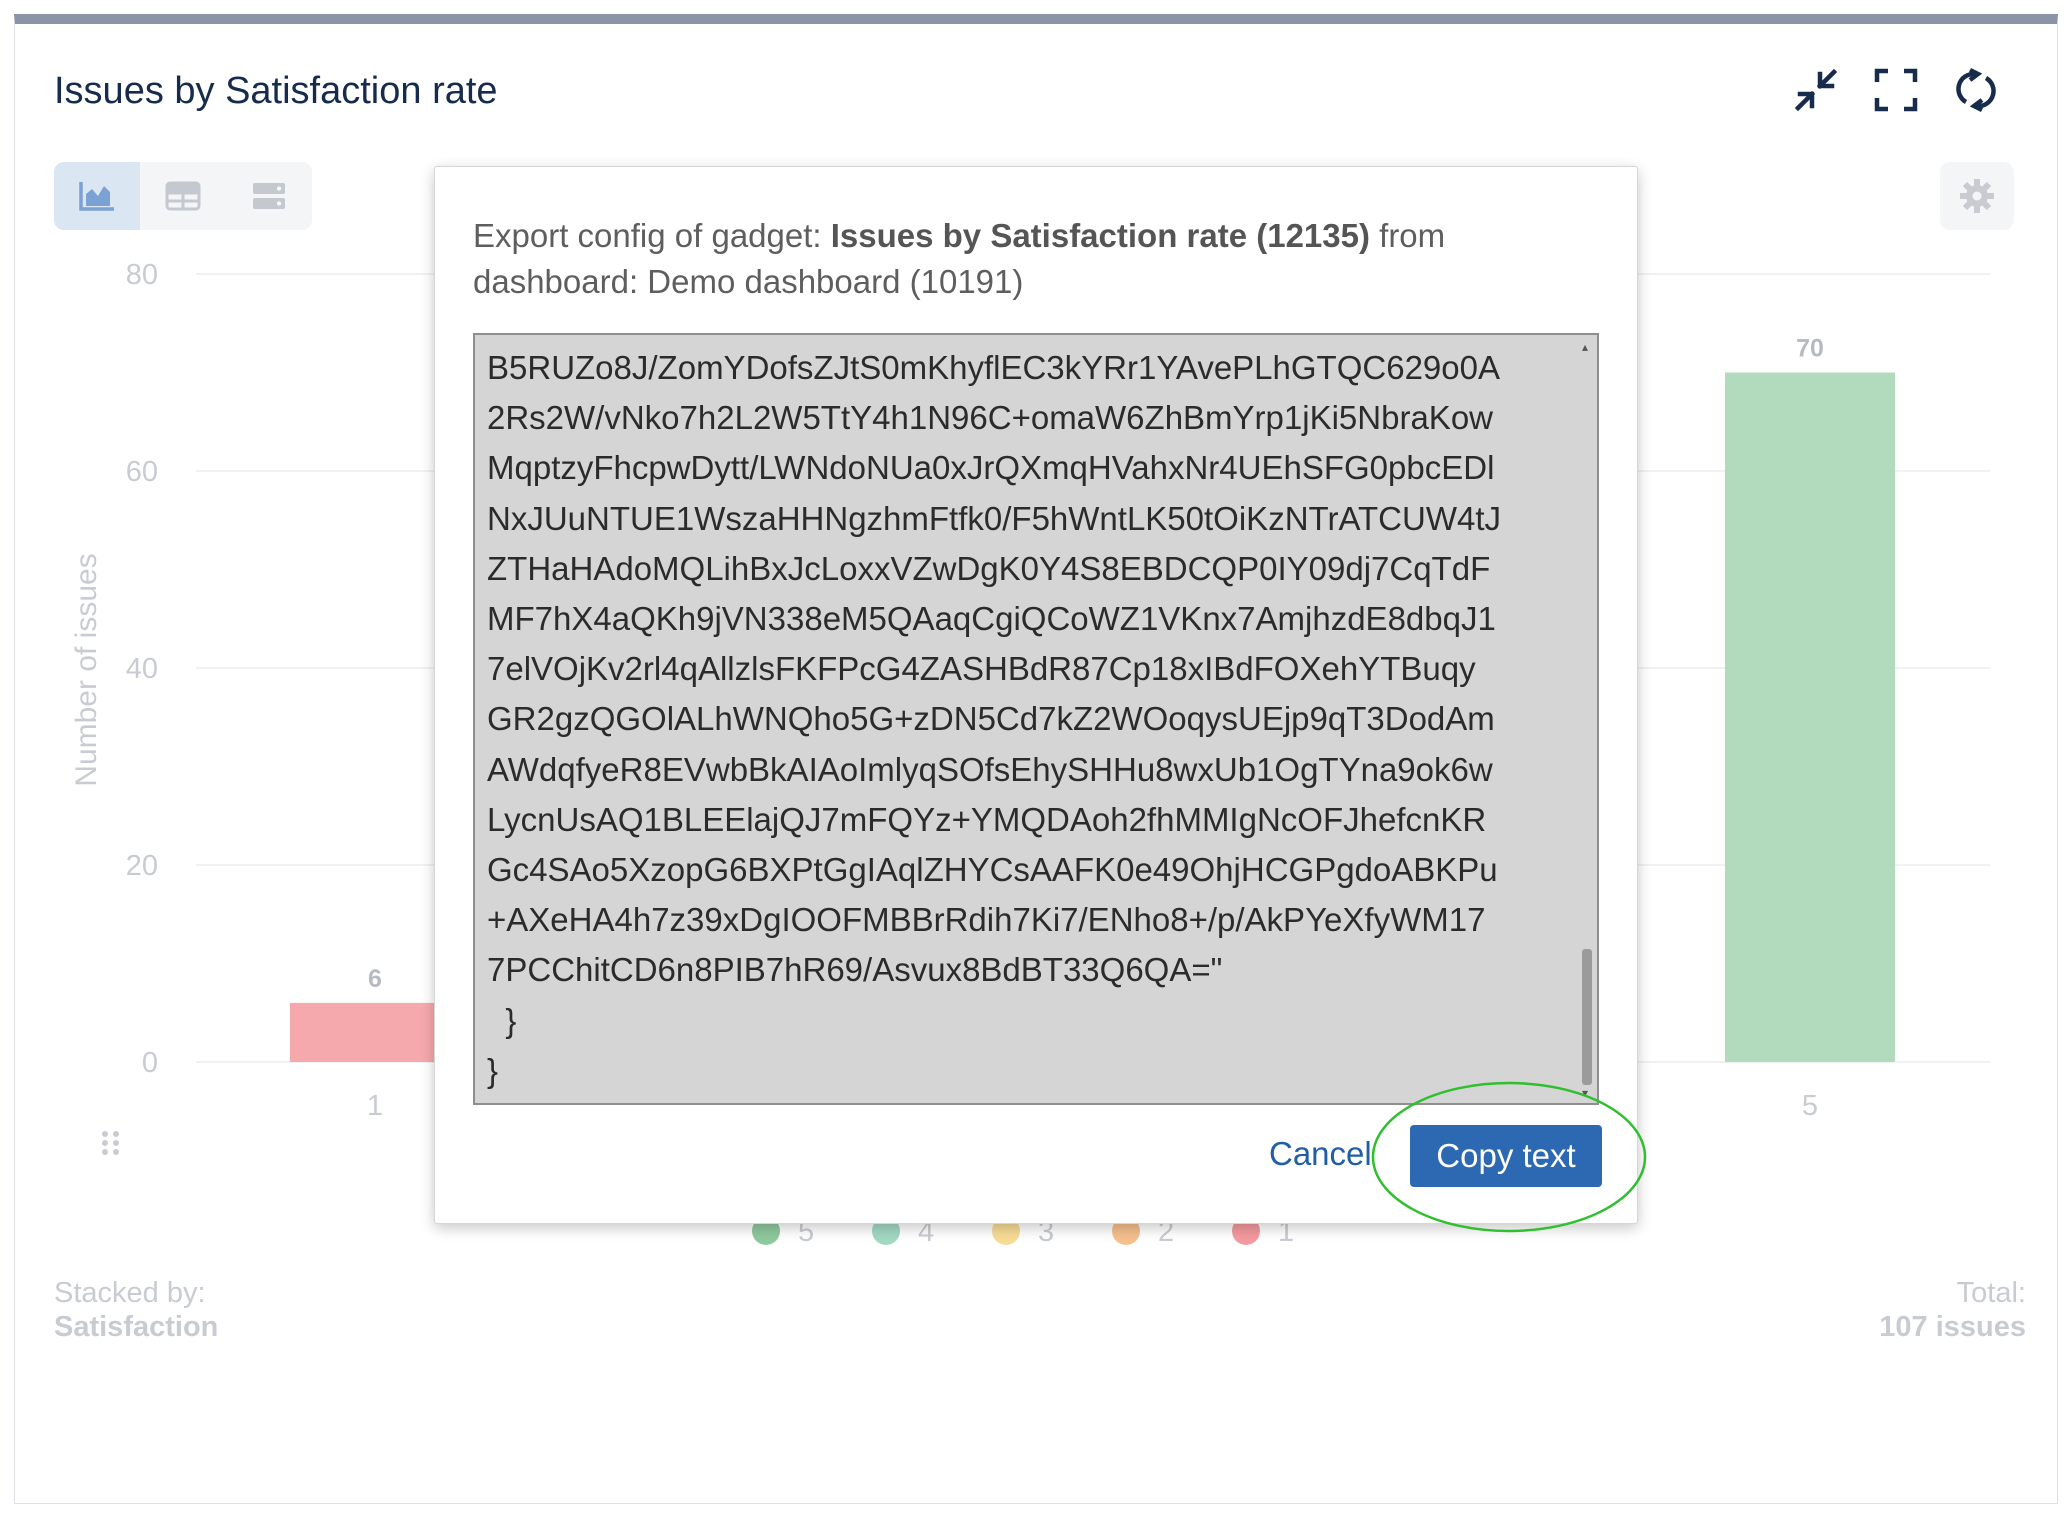 Image resolution: width=2069 pixels, height=1516 pixels. Describe the element at coordinates (142, 275) in the screenshot. I see `y-tick-label: 80` at that location.